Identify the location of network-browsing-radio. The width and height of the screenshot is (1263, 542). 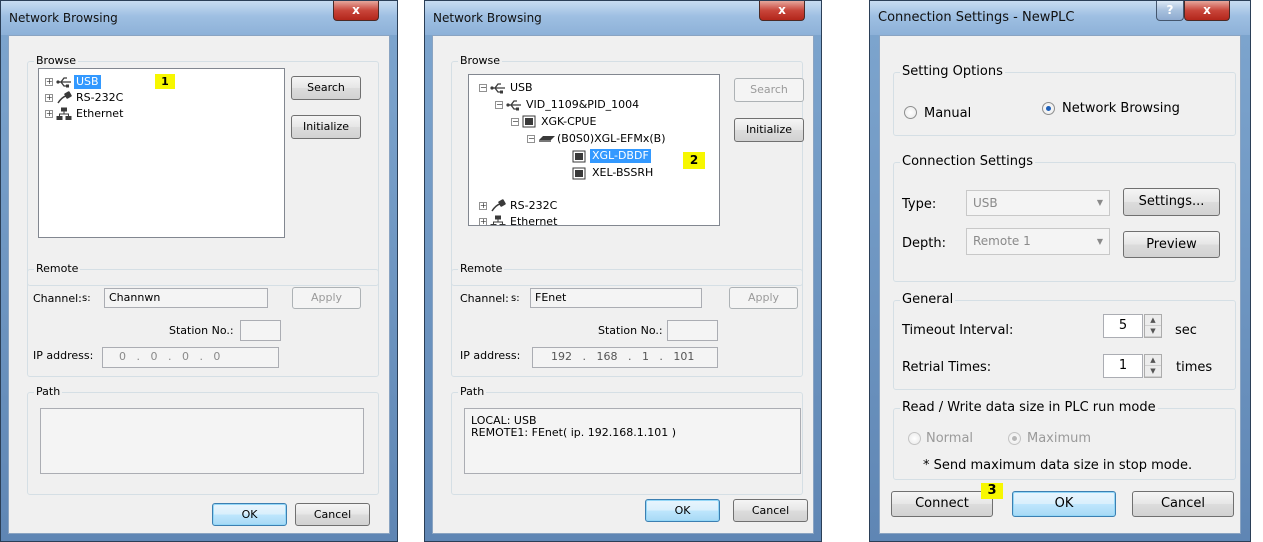
(1048, 108).